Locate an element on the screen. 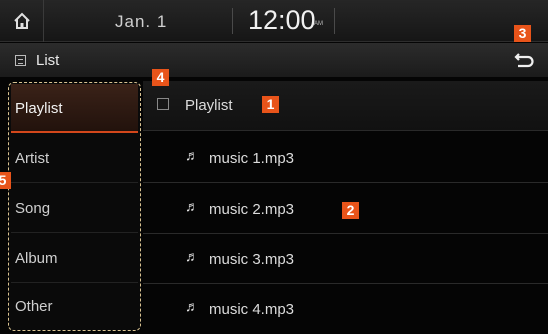  sidebar-item-label: Playlist is located at coordinates (39, 108).